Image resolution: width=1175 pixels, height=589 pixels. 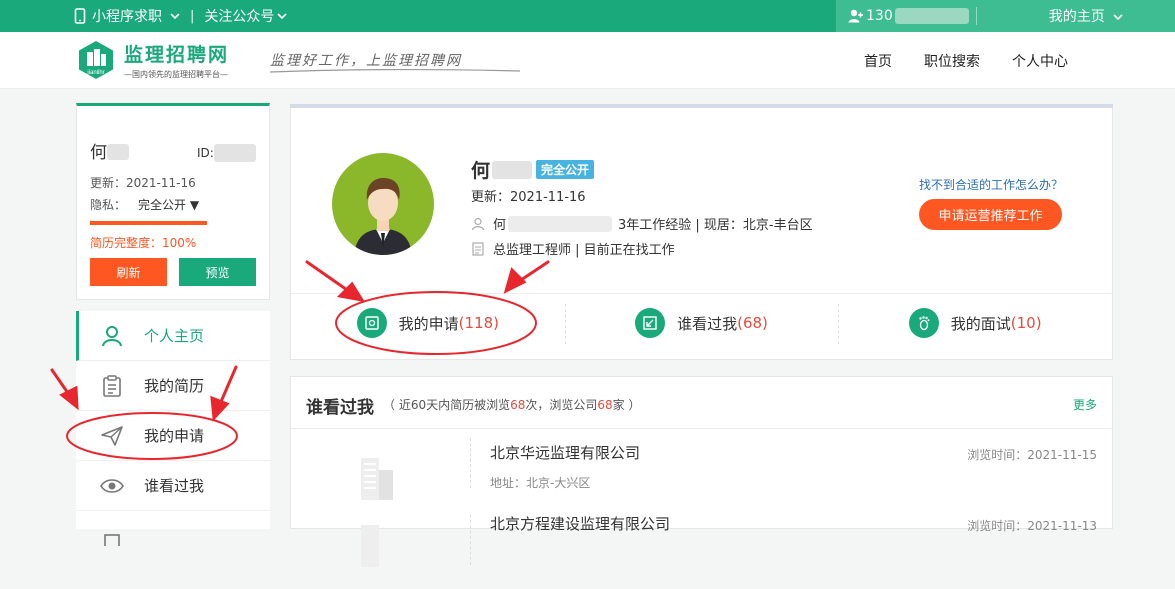 What do you see at coordinates (143, 183) in the screenshot?
I see `resume-updated: 更新：2021-11-16` at bounding box center [143, 183].